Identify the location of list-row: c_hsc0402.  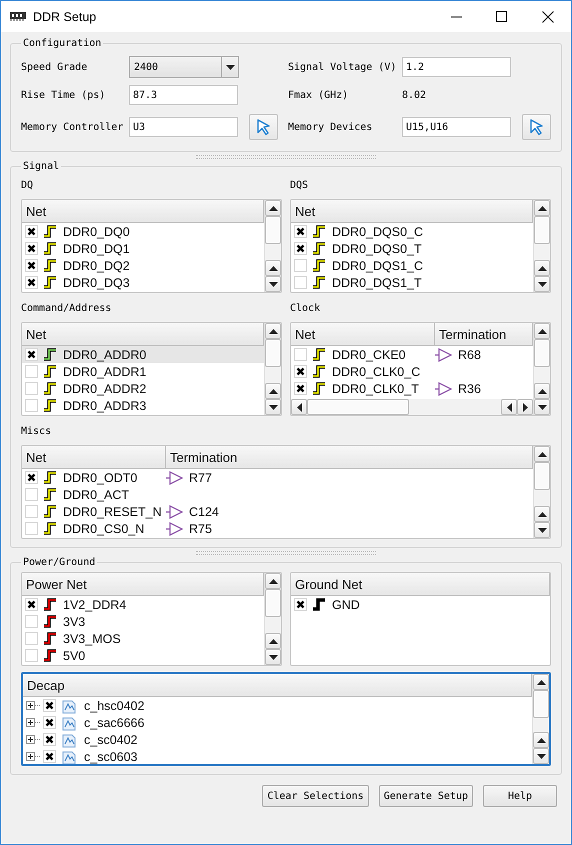
(277, 705).